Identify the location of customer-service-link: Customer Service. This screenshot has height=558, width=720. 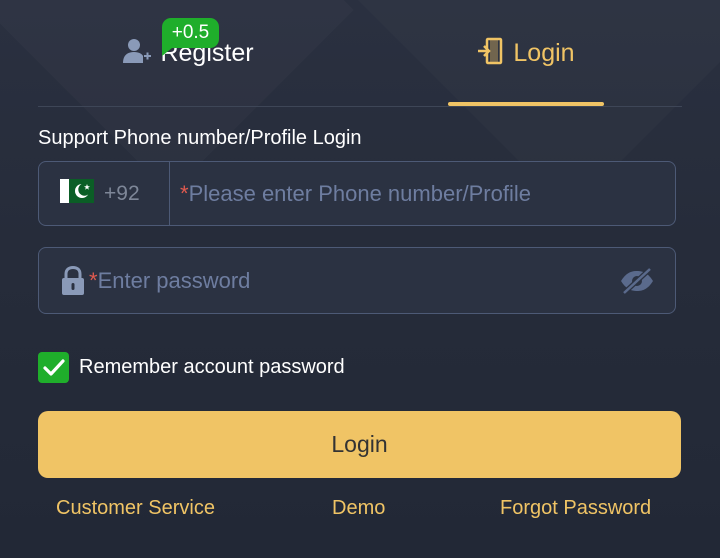
(135, 508).